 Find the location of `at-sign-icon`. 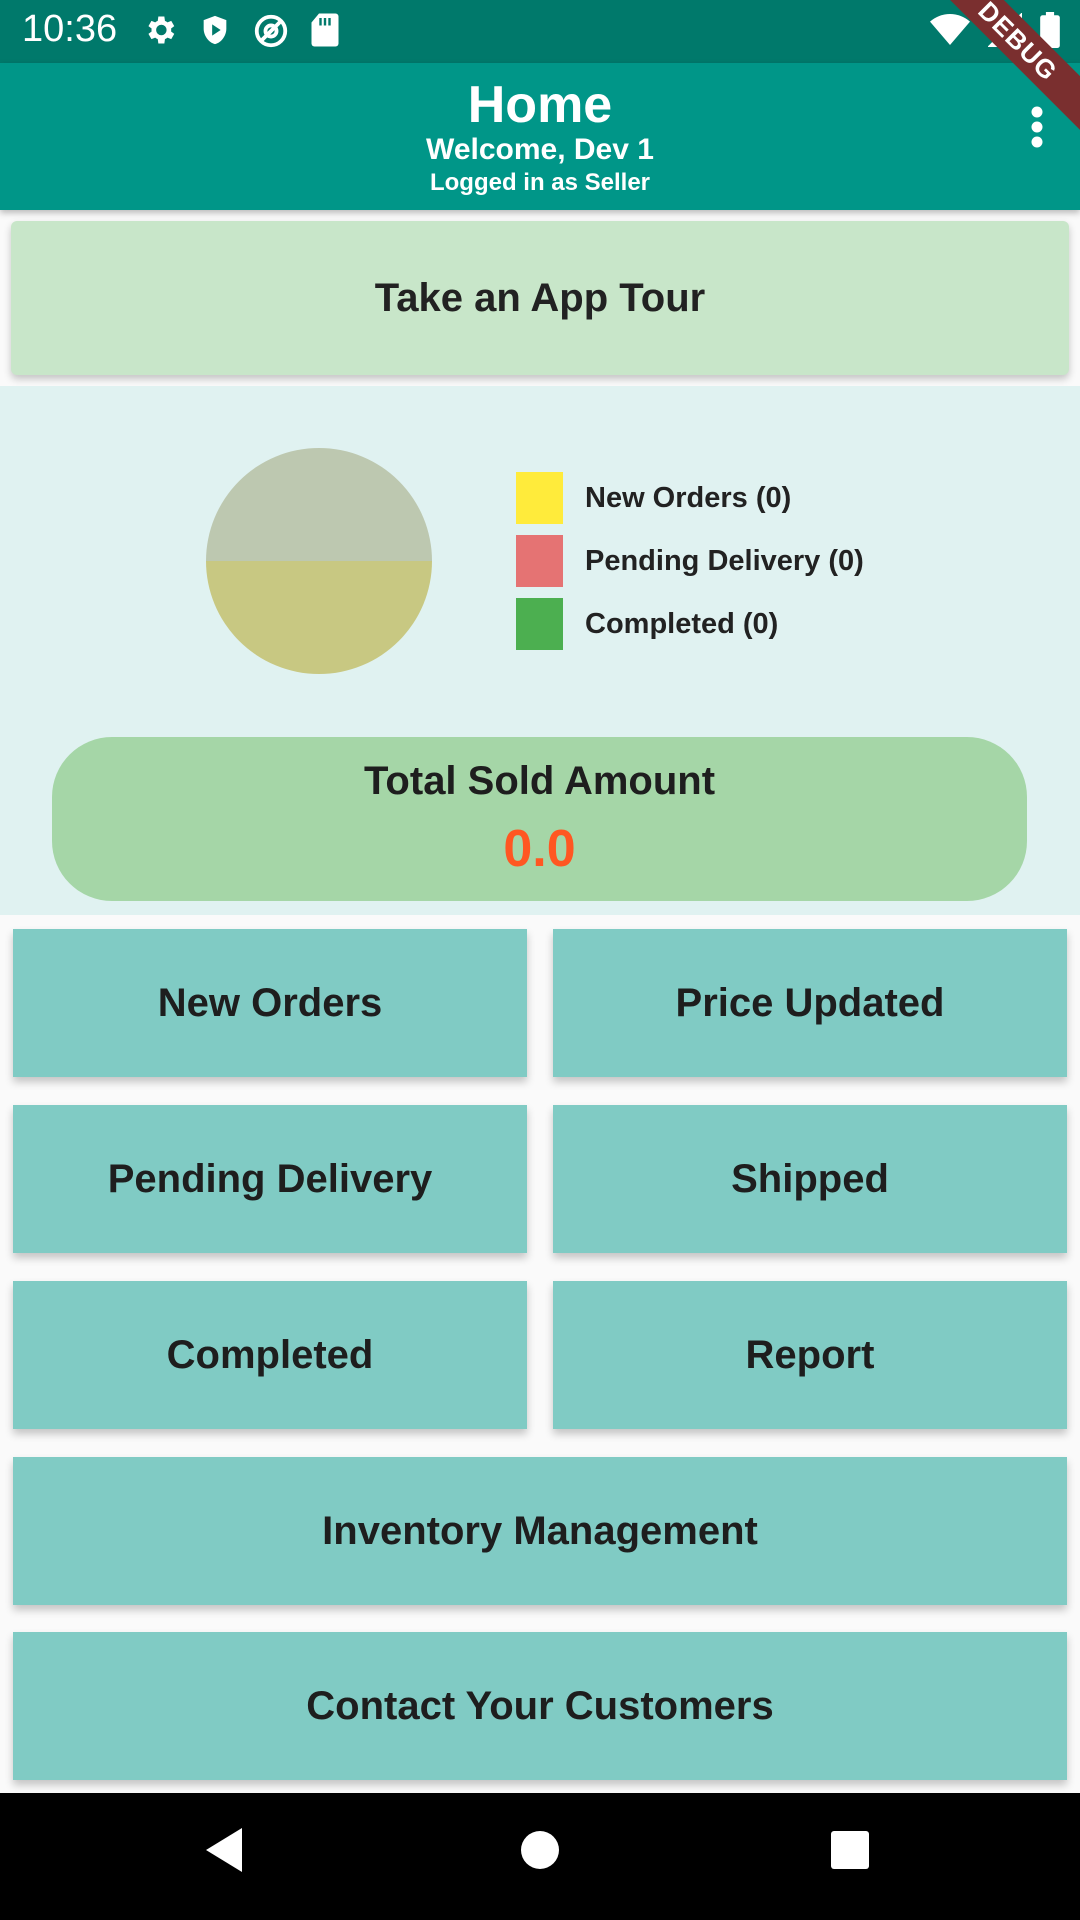

at-sign-icon is located at coordinates (271, 31).